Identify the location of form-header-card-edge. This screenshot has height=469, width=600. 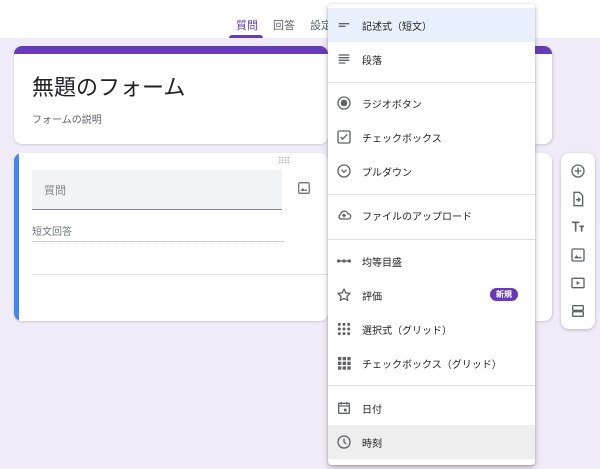
(543, 95).